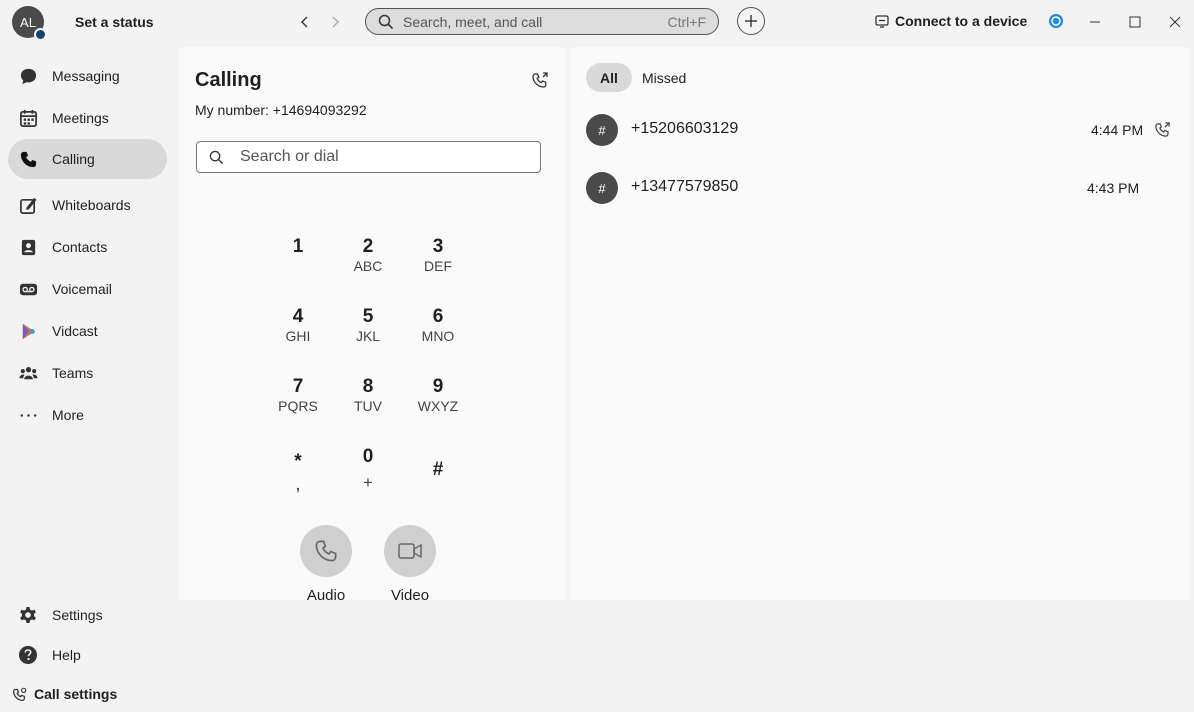 The height and width of the screenshot is (712, 1194). What do you see at coordinates (1162, 129) in the screenshot?
I see `outgoing-call-icon` at bounding box center [1162, 129].